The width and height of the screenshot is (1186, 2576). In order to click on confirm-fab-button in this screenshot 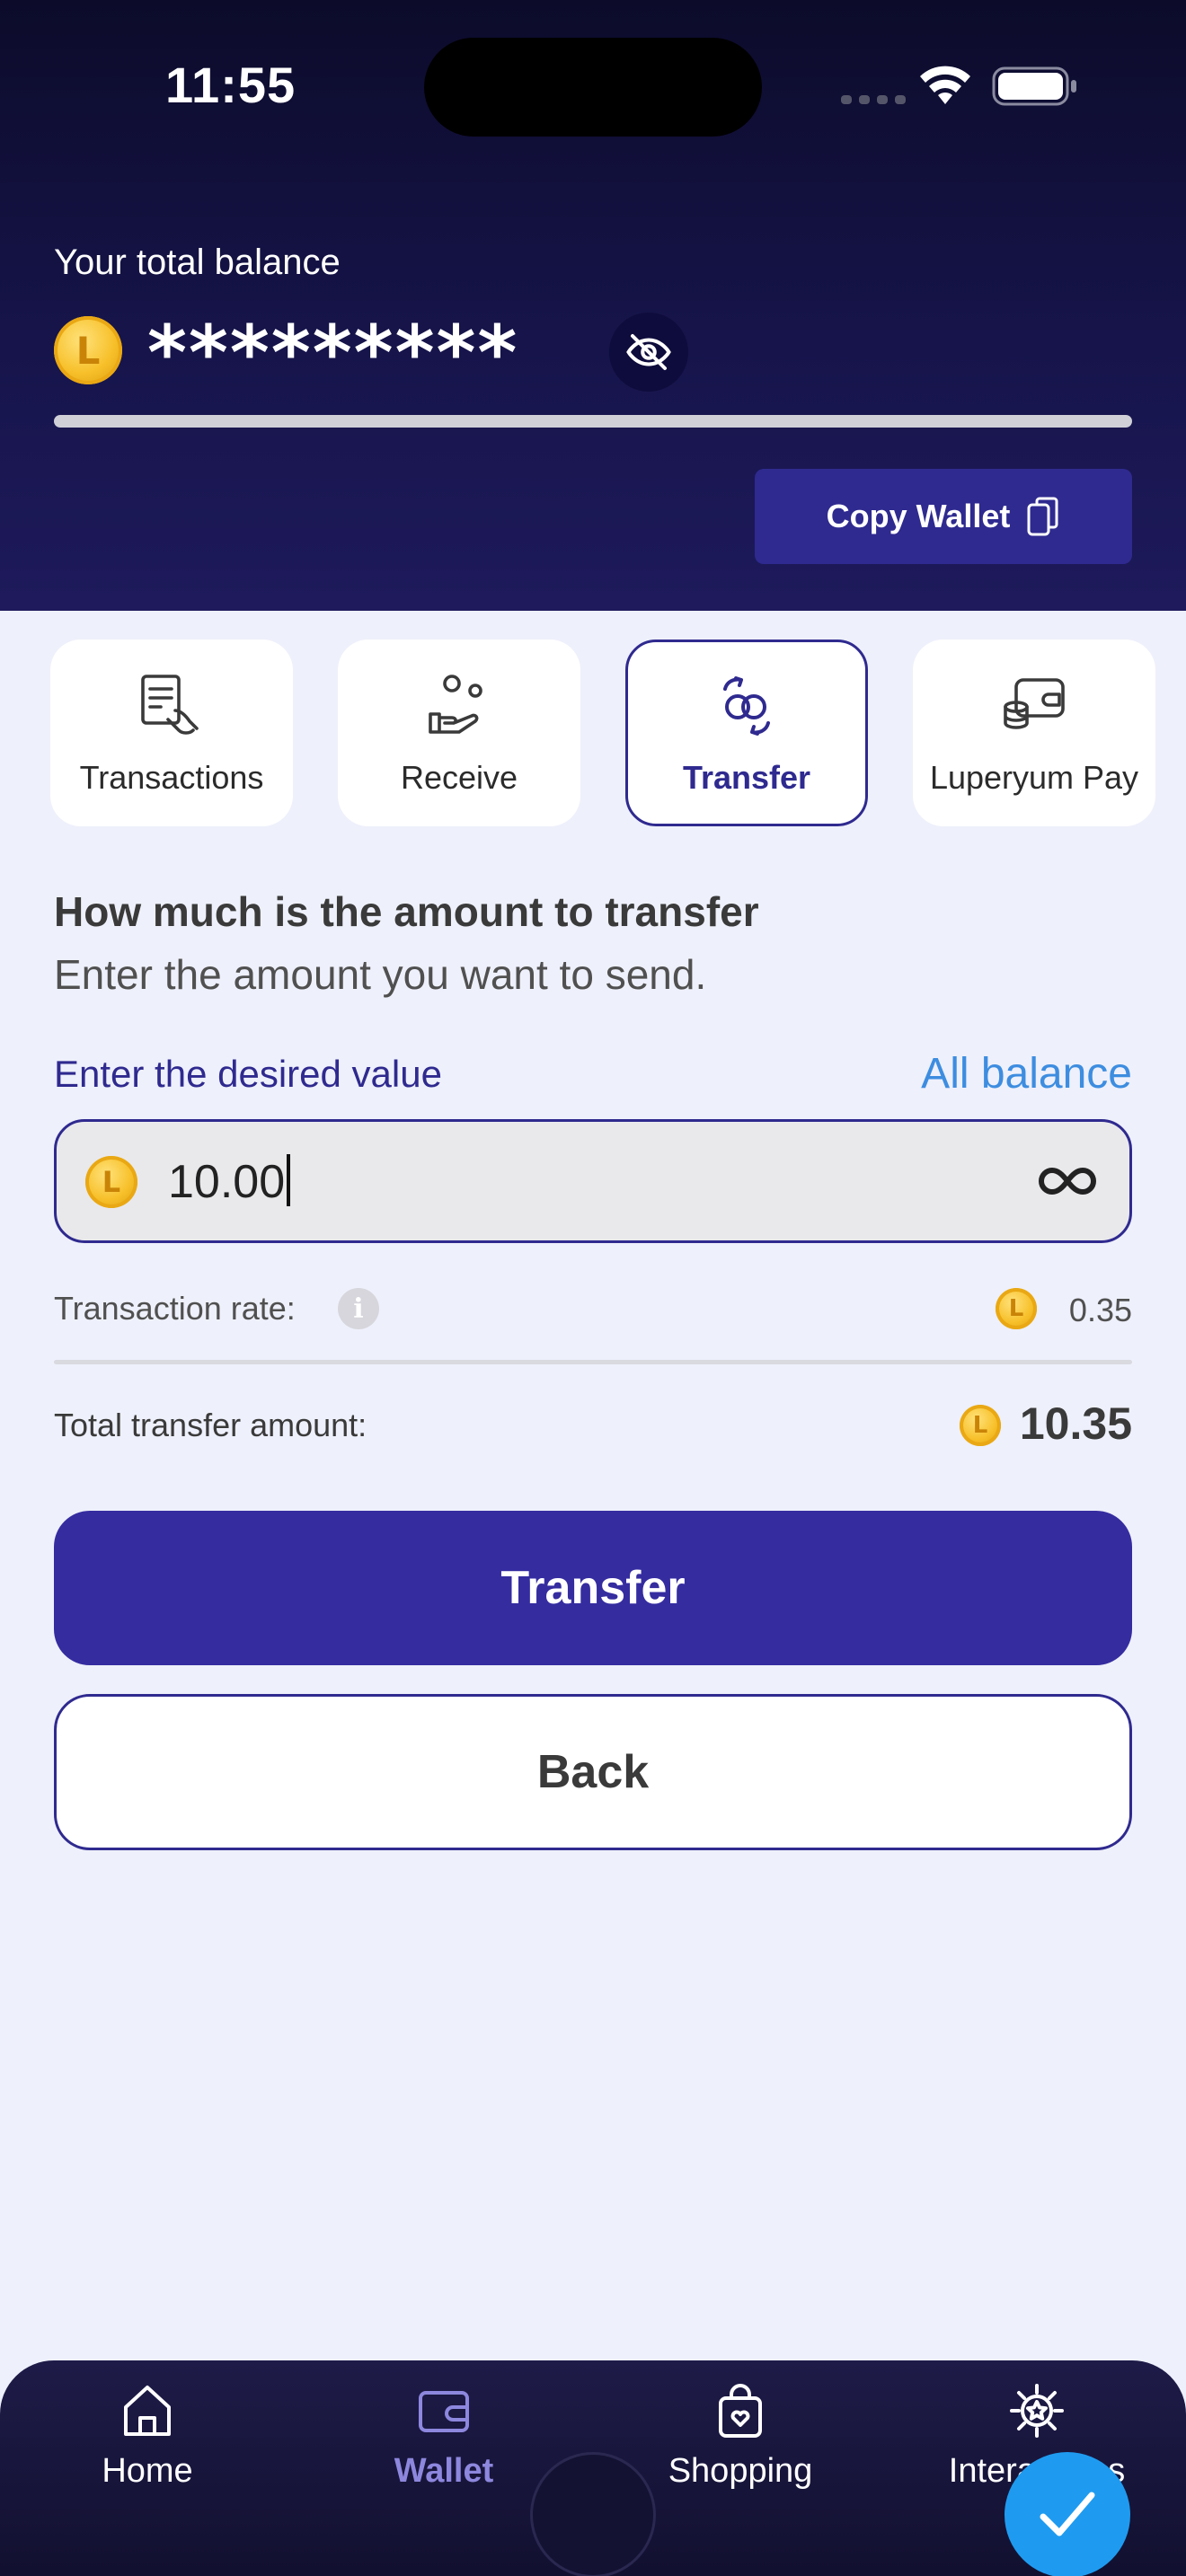, I will do `click(1067, 2514)`.